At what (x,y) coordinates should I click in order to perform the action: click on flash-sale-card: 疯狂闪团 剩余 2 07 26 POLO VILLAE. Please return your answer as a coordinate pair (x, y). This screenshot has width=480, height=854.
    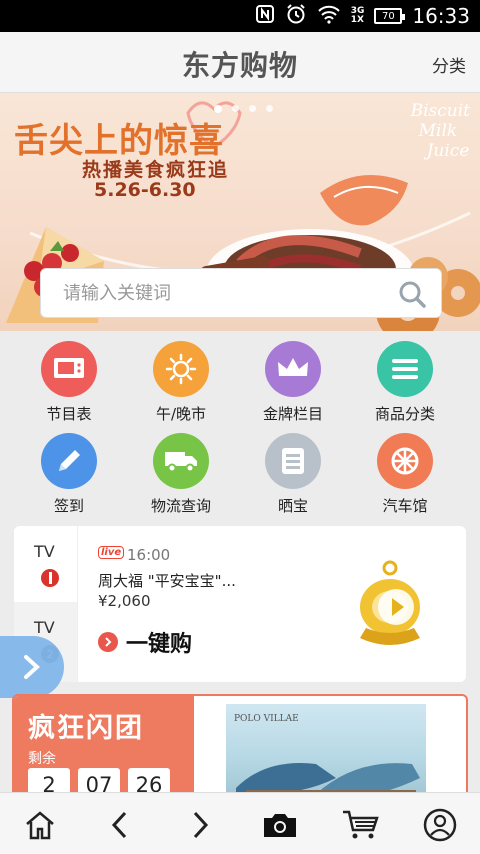
    Looking at the image, I should click on (240, 749).